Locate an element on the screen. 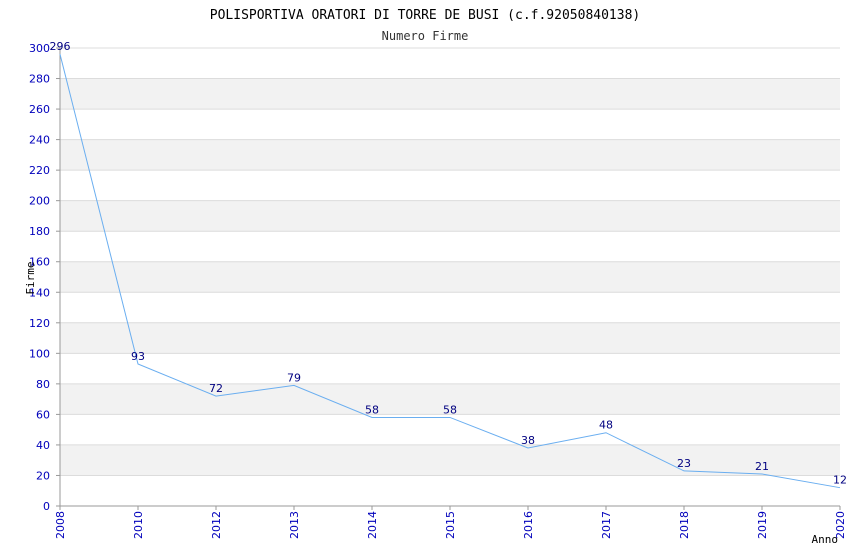  y-tick-label: 80 is located at coordinates (43, 384).